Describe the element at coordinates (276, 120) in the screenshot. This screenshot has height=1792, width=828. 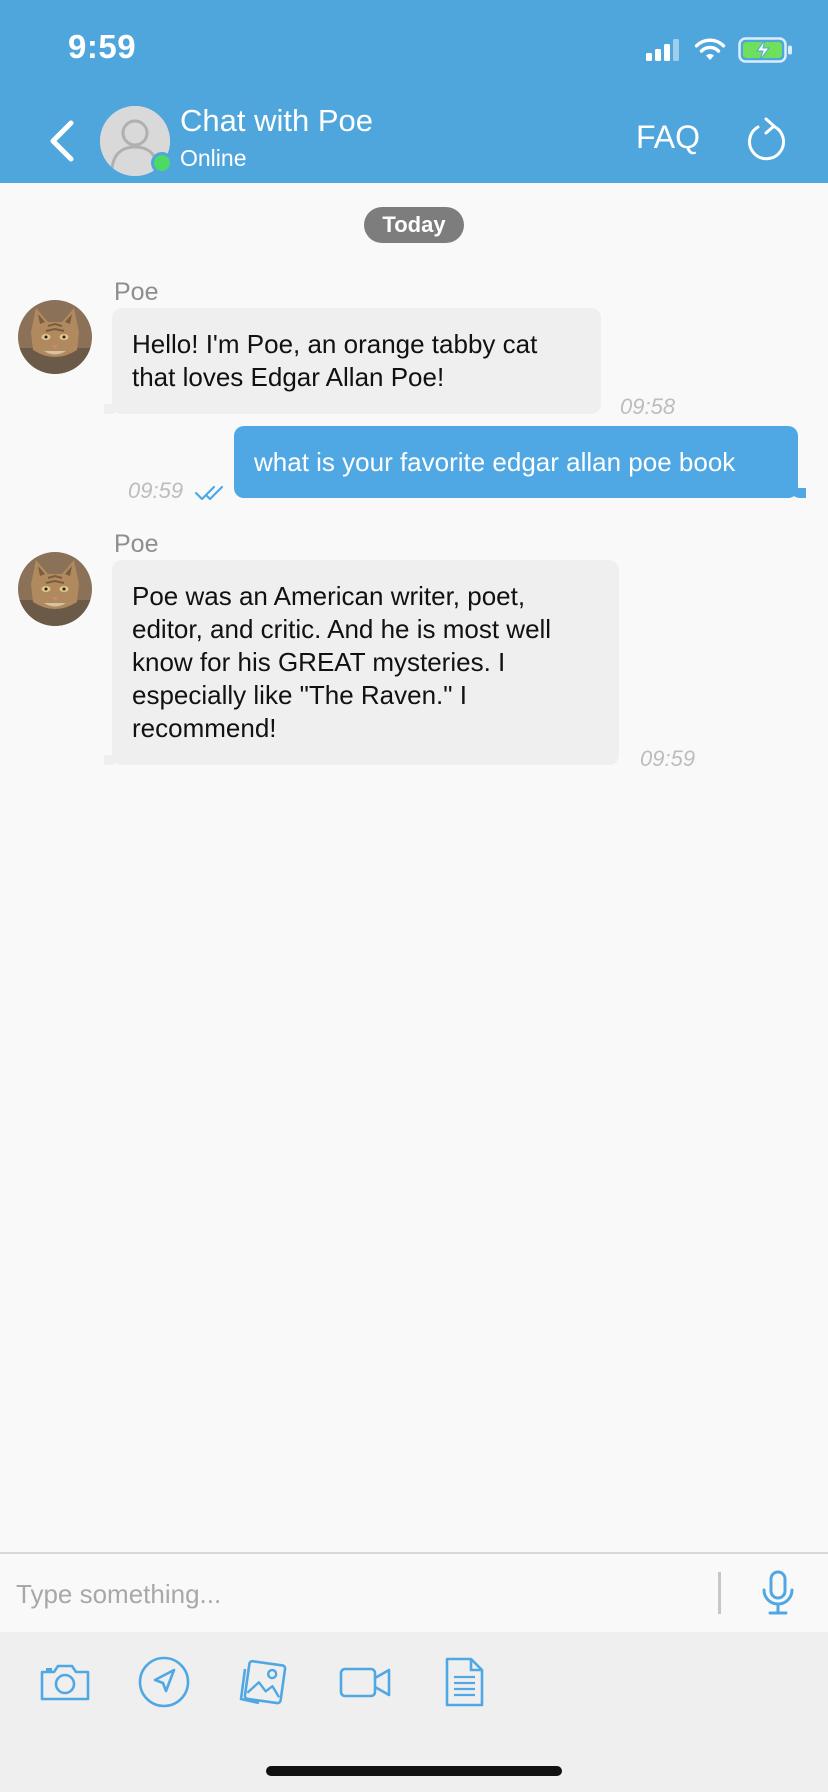
I see `chat-title: Chat with Poe` at that location.